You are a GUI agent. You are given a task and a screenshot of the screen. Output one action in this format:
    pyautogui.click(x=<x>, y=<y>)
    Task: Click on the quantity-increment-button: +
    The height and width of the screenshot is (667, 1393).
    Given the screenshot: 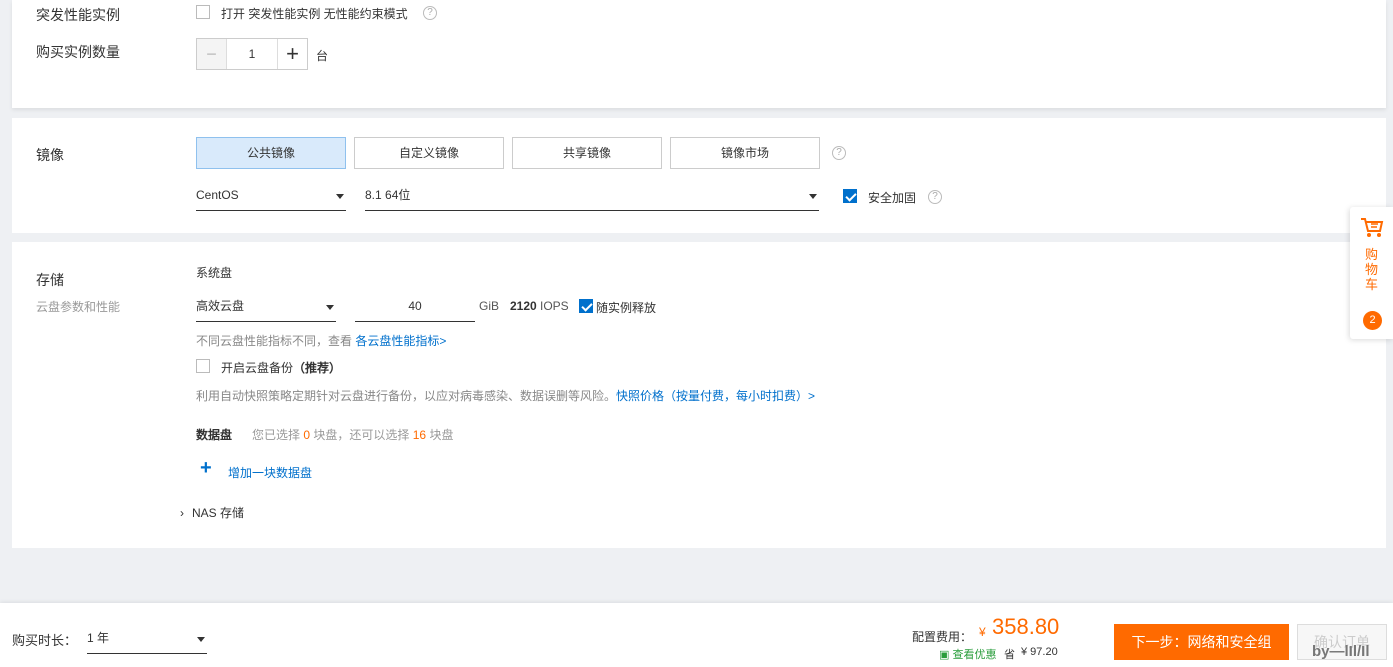 What is the action you would take?
    pyautogui.click(x=292, y=54)
    